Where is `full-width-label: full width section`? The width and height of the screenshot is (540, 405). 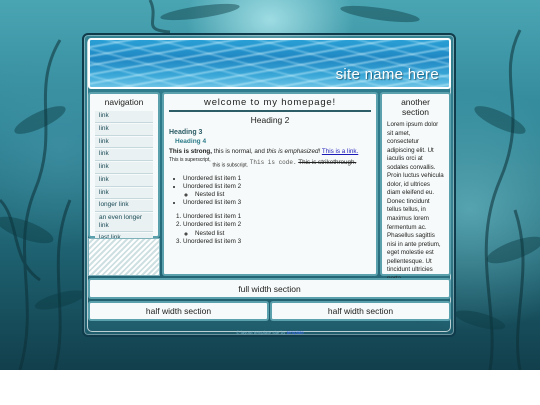 full-width-label: full width section is located at coordinates (269, 288).